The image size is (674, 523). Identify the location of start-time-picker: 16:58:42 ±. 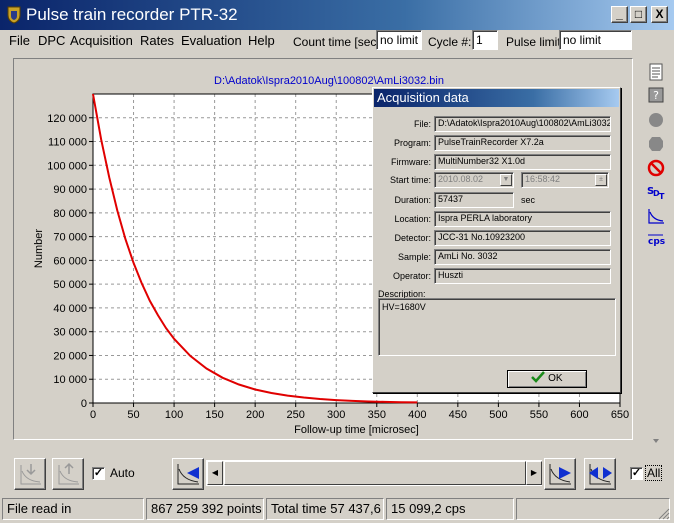
(565, 180).